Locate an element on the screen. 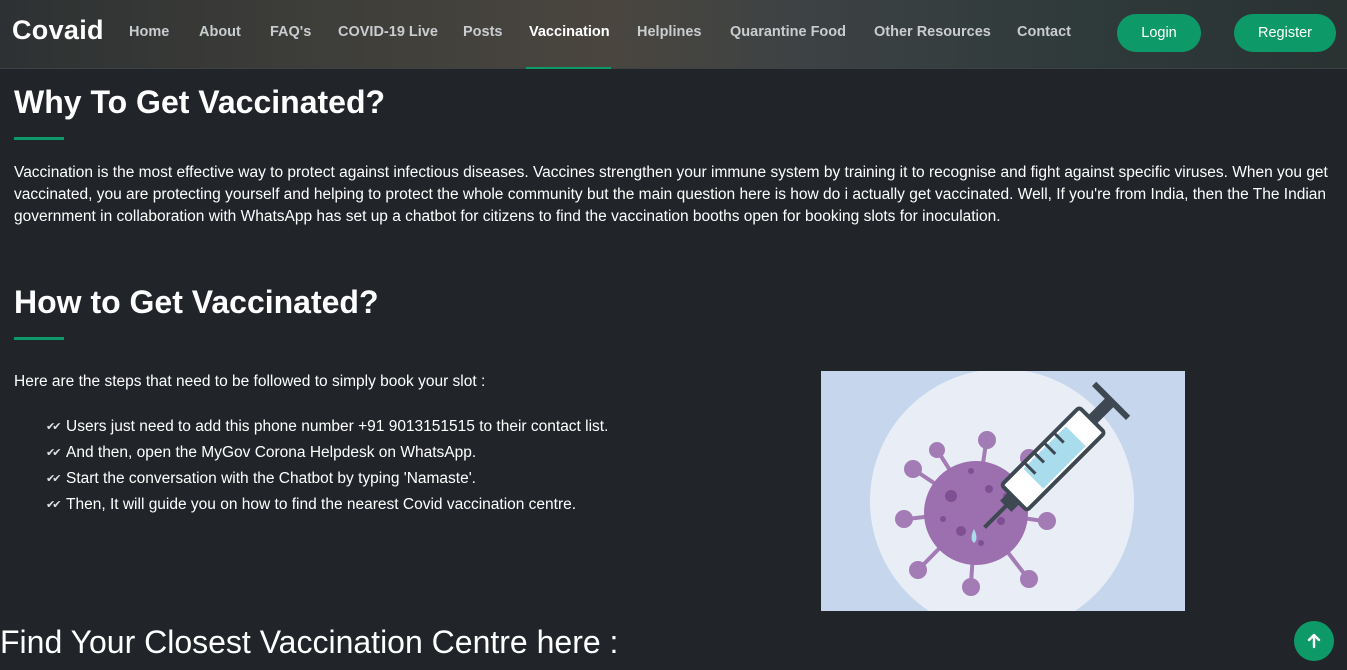  nav-posts: Posts is located at coordinates (483, 32).